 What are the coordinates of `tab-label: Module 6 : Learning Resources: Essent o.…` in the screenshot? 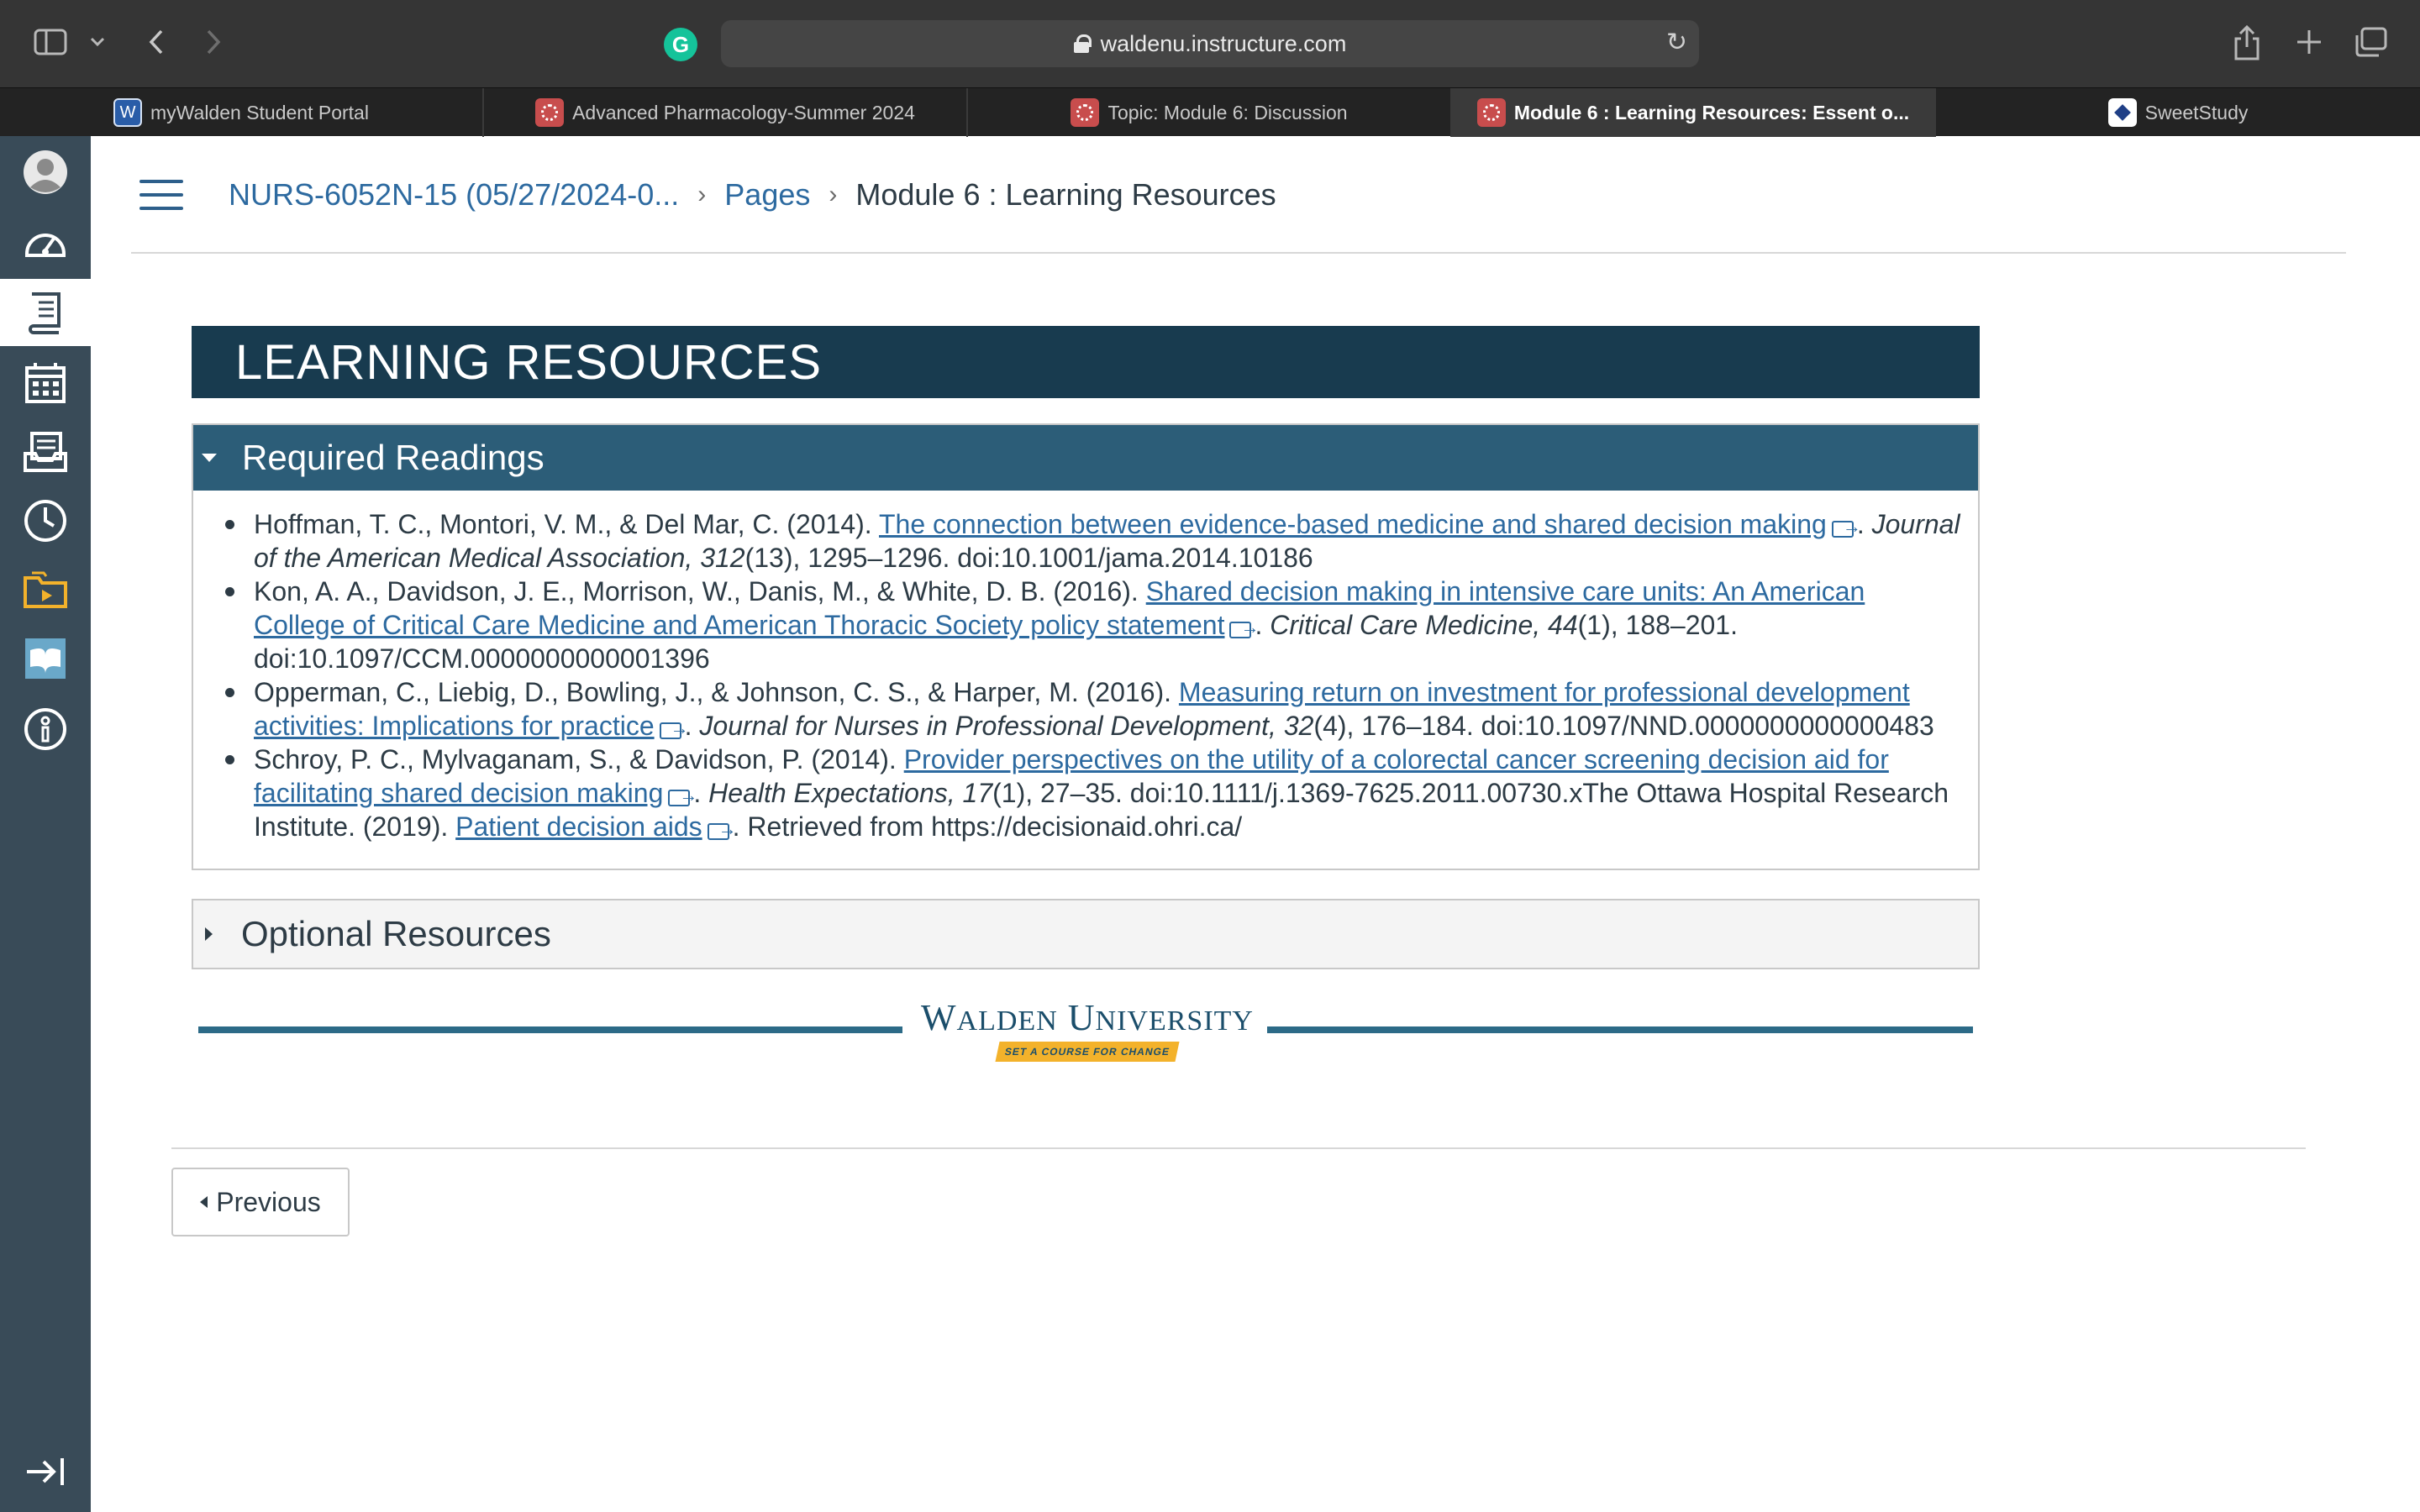 It's located at (1711, 112).